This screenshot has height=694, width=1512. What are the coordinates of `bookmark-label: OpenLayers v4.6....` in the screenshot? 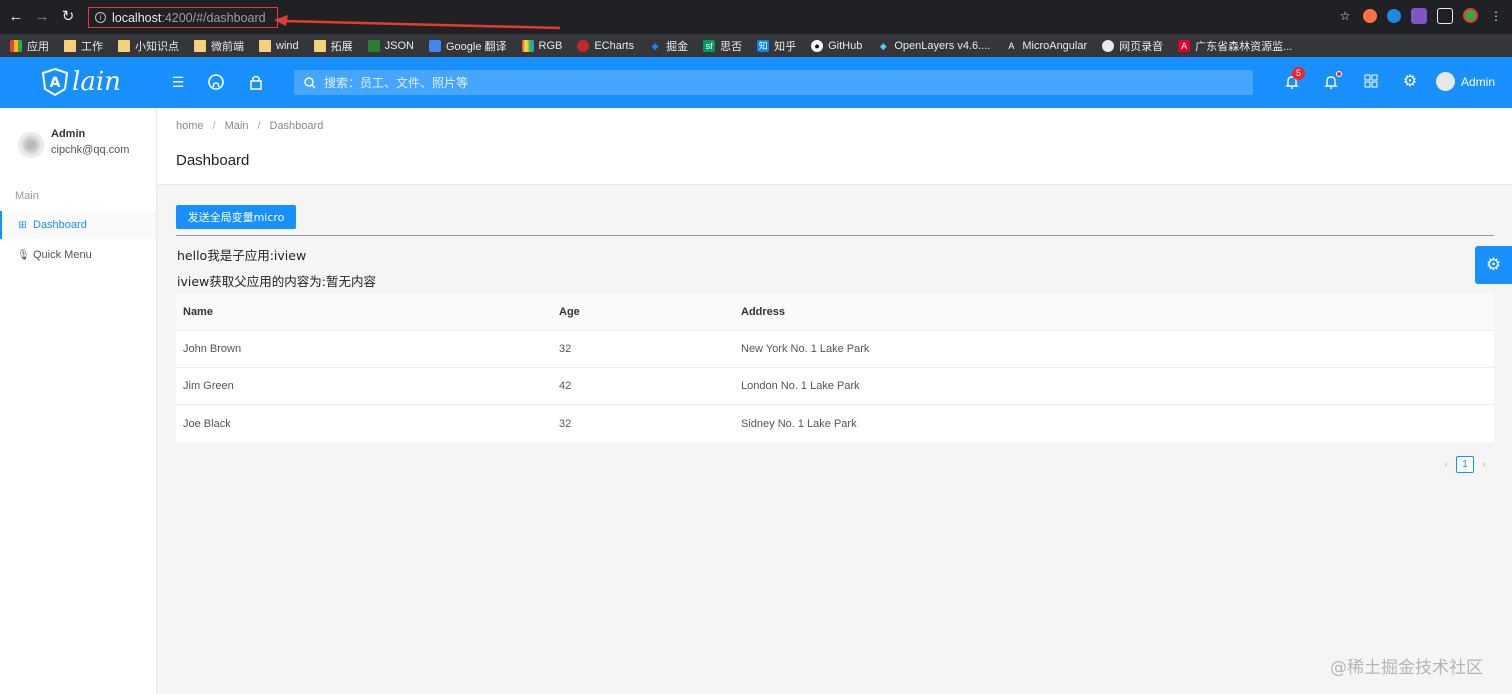 It's located at (942, 45).